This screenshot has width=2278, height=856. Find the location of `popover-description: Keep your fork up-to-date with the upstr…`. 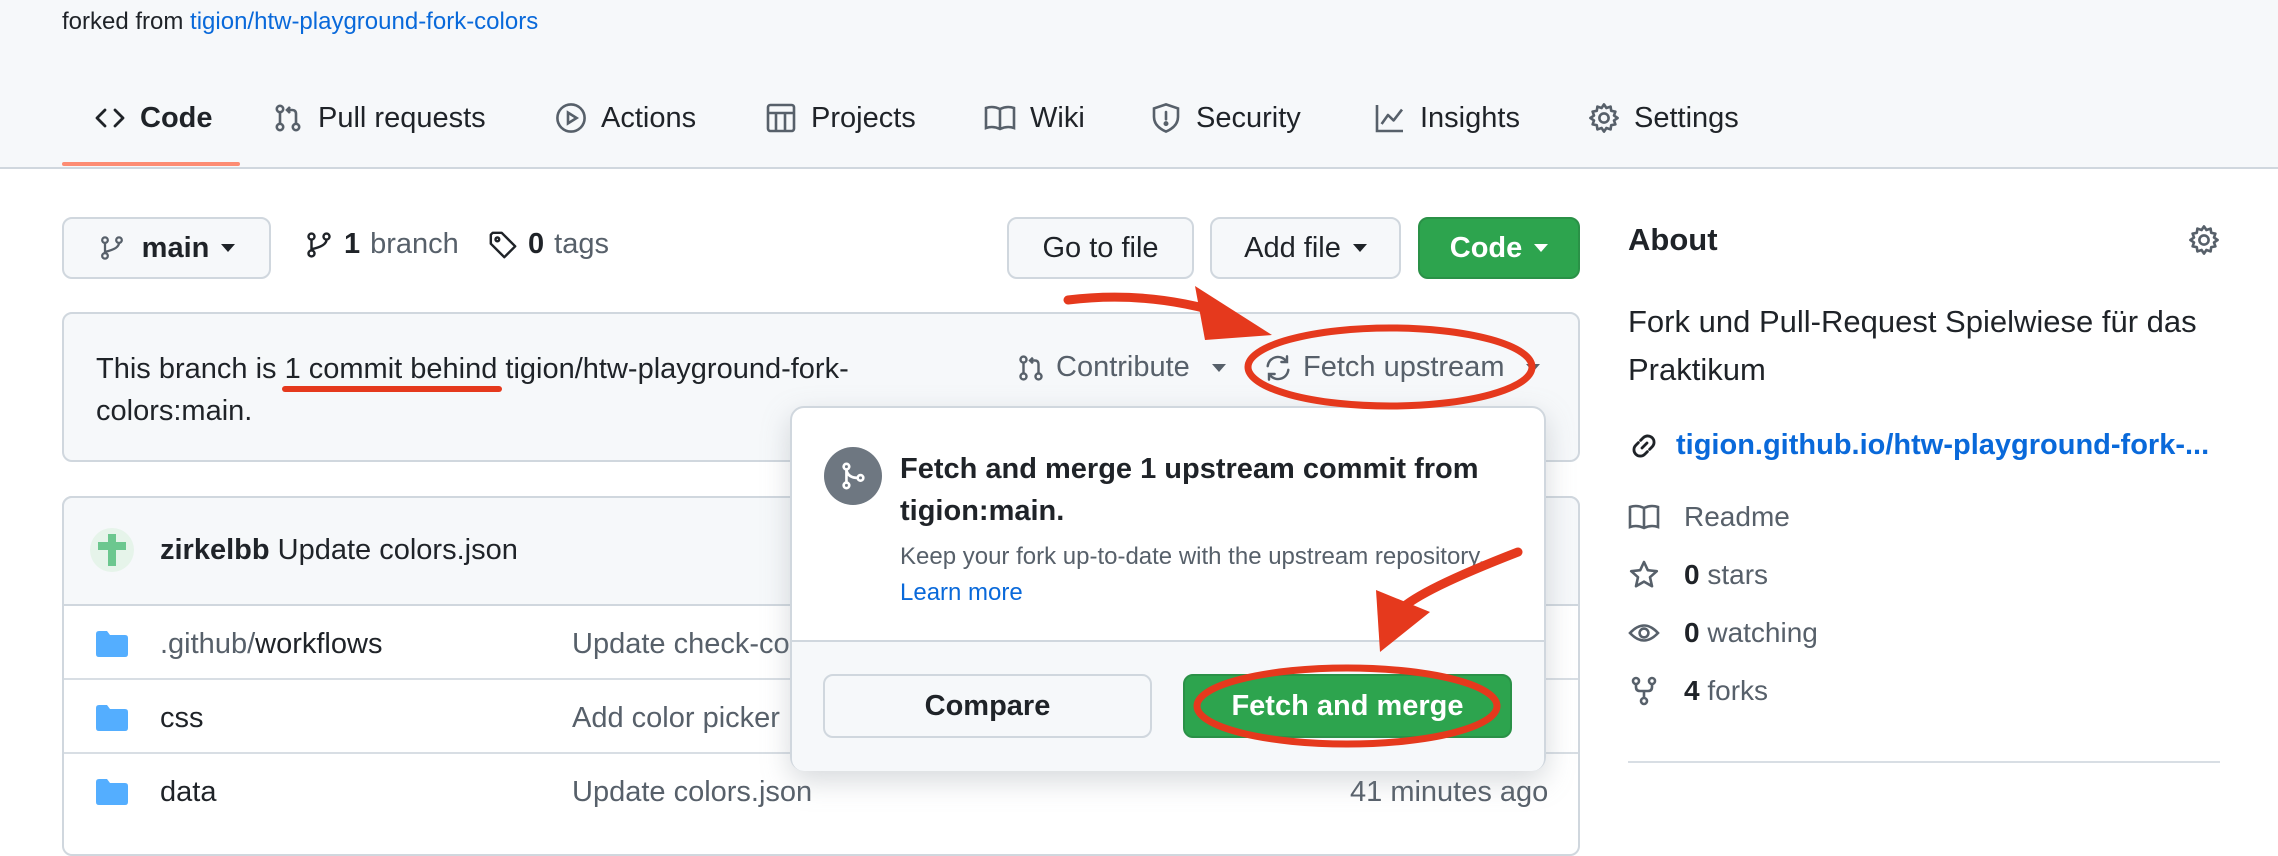

popover-description: Keep your fork up-to-date with the upstr… is located at coordinates (1210, 575).